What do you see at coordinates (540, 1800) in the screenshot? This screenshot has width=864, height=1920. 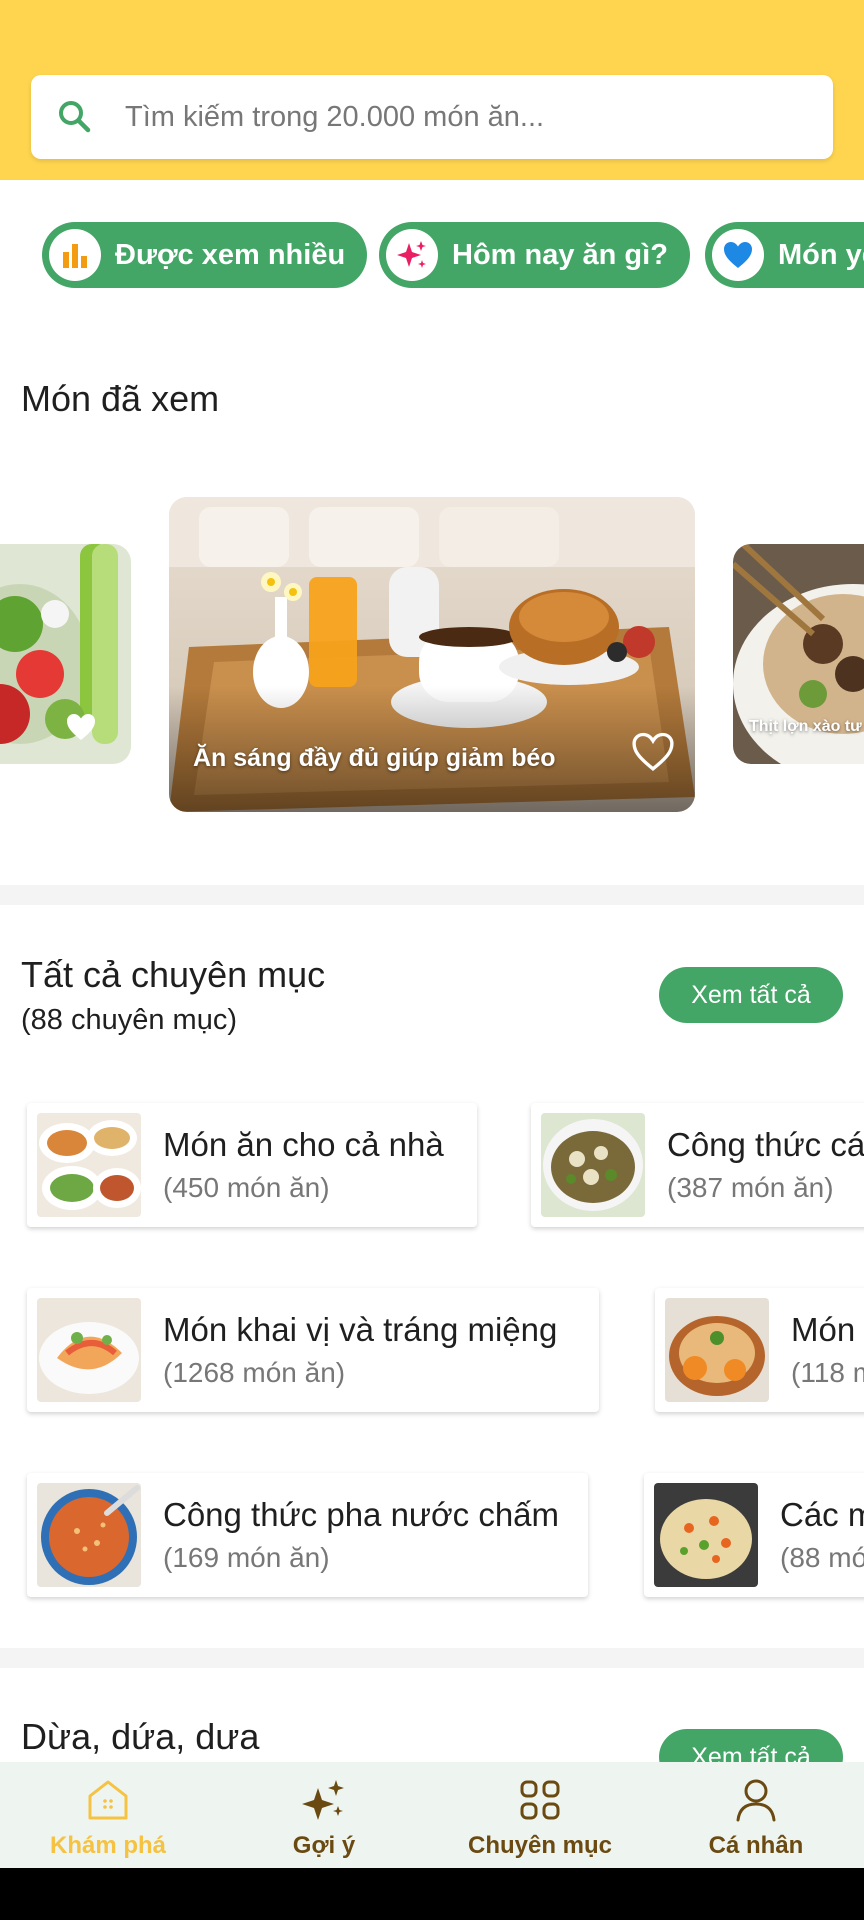 I see `grid-icon` at bounding box center [540, 1800].